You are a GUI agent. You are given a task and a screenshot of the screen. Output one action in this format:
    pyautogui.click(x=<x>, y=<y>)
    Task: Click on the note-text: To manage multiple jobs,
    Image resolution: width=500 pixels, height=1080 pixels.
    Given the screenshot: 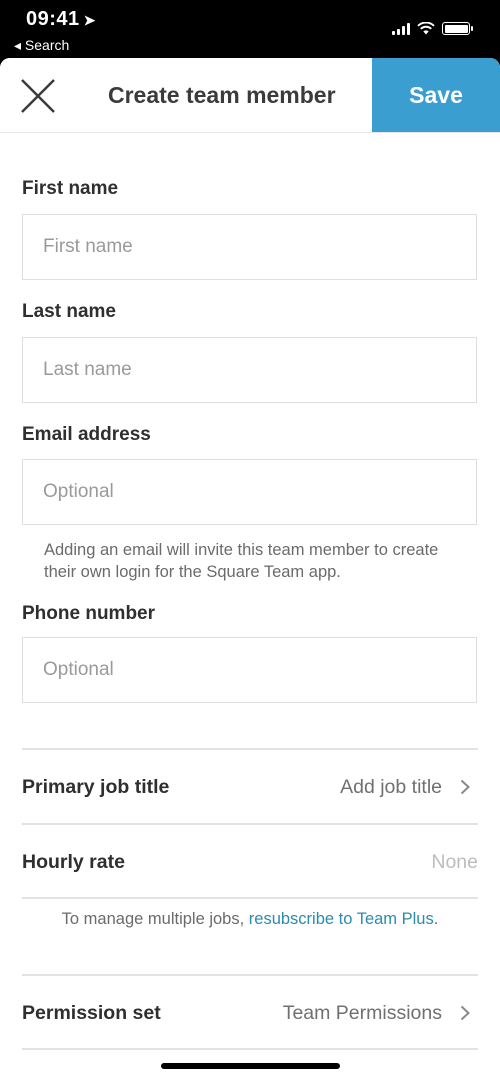 What is the action you would take?
    pyautogui.click(x=155, y=919)
    